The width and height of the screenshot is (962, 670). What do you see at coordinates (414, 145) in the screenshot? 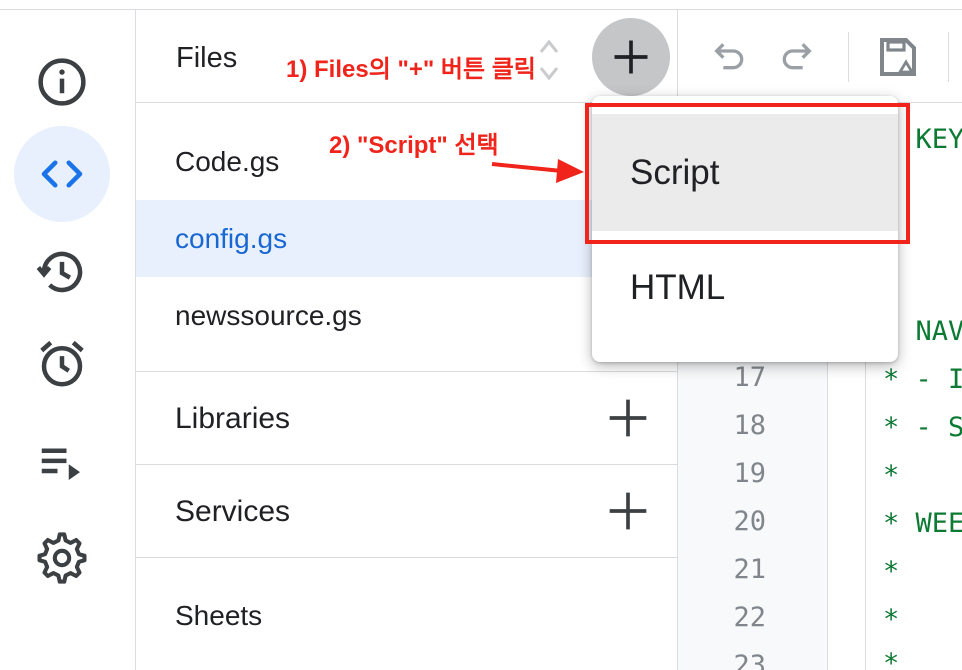
I see `annotation-step2: 2) "Script" 선택` at bounding box center [414, 145].